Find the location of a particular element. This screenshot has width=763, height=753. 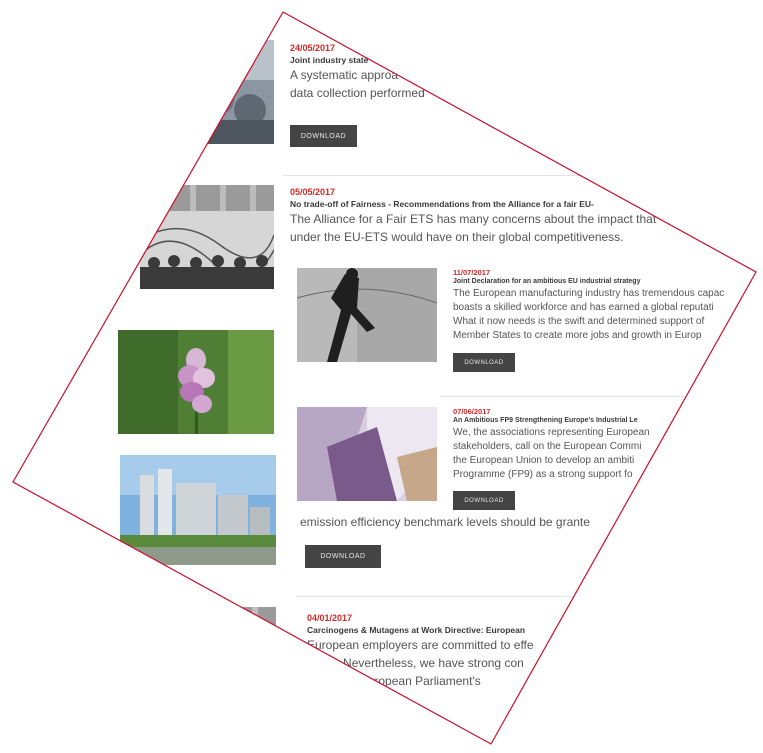

item-date: 07/06/2017 is located at coordinates (472, 411).